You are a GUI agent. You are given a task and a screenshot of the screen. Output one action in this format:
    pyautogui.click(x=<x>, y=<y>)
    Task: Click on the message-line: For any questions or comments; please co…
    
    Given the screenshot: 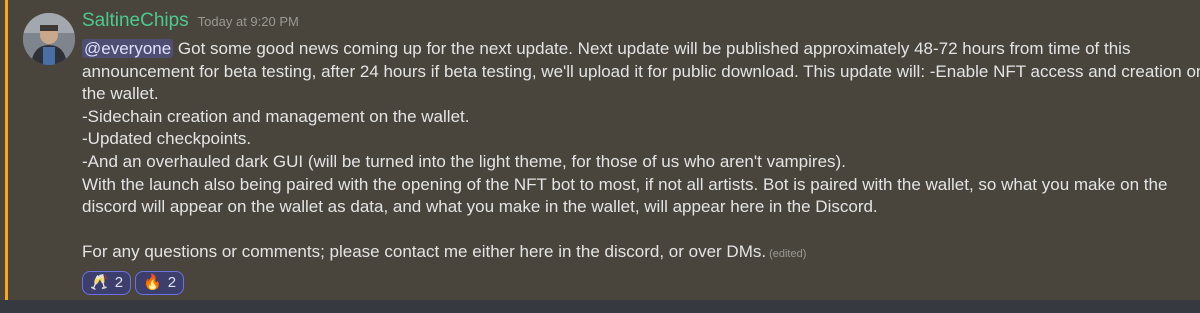 What is the action you would take?
    pyautogui.click(x=632, y=253)
    